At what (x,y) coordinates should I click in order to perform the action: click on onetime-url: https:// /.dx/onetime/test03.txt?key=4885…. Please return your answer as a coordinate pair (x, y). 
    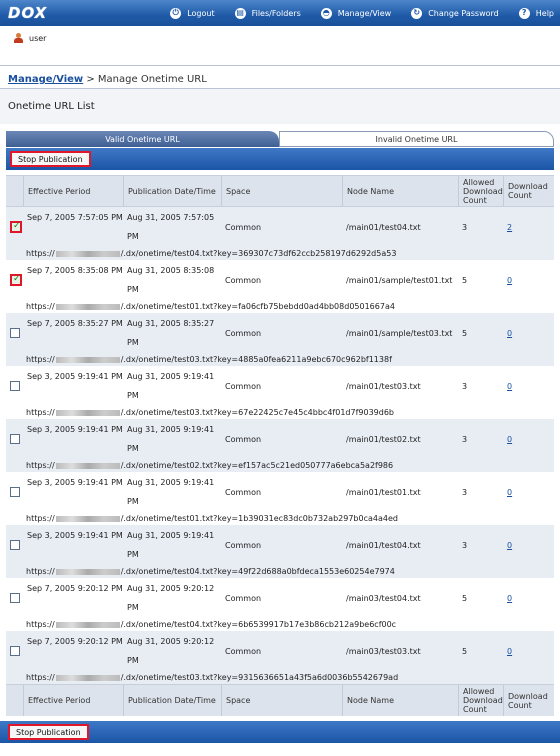
    Looking at the image, I should click on (209, 359).